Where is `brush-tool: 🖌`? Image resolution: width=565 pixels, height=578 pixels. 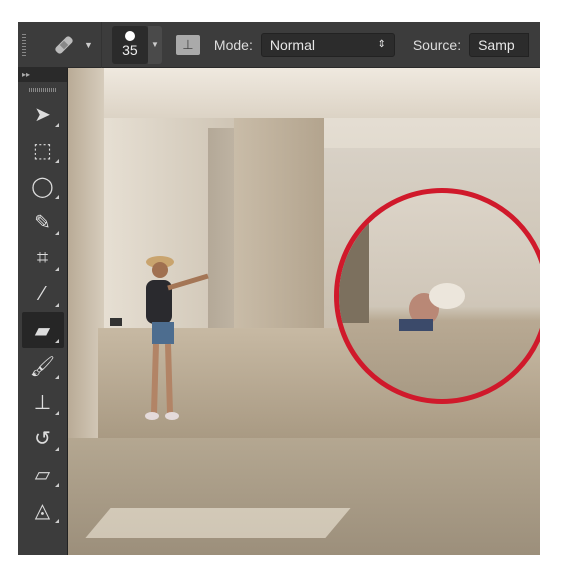 brush-tool: 🖌 is located at coordinates (43, 366).